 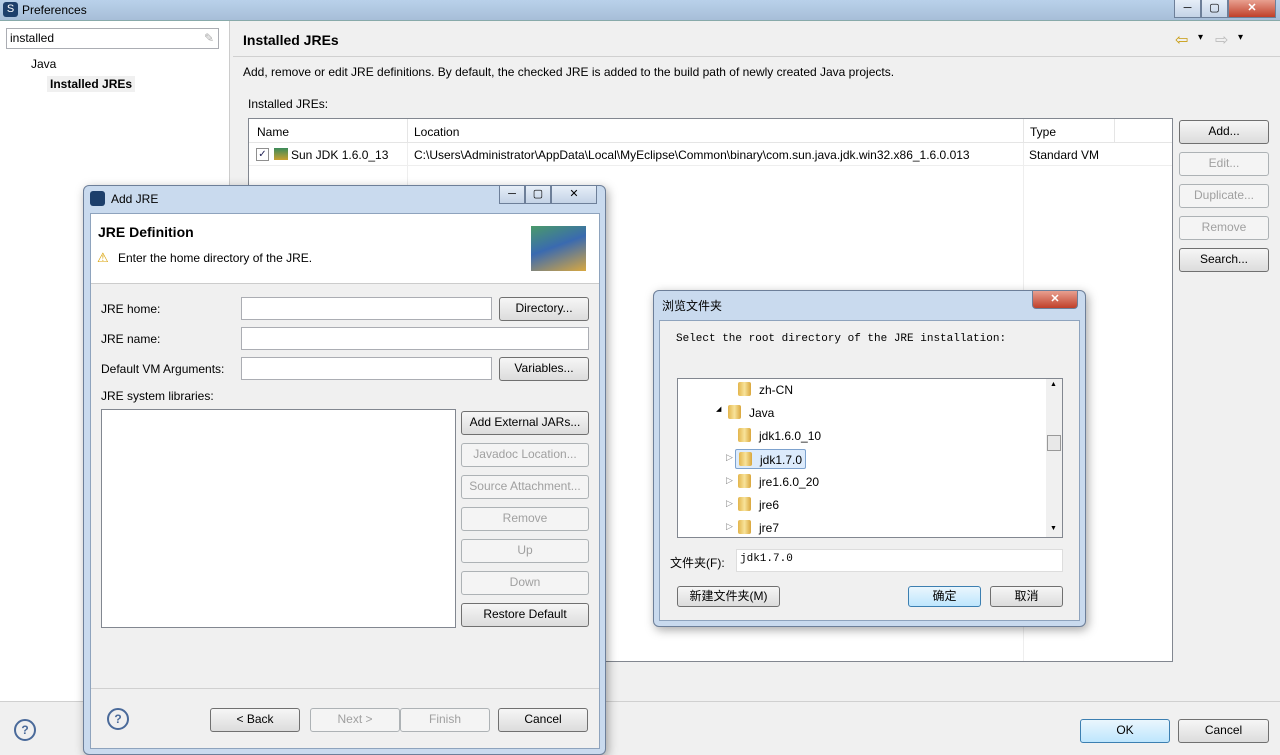 What do you see at coordinates (32, 38) in the screenshot?
I see `filter-value: installed` at bounding box center [32, 38].